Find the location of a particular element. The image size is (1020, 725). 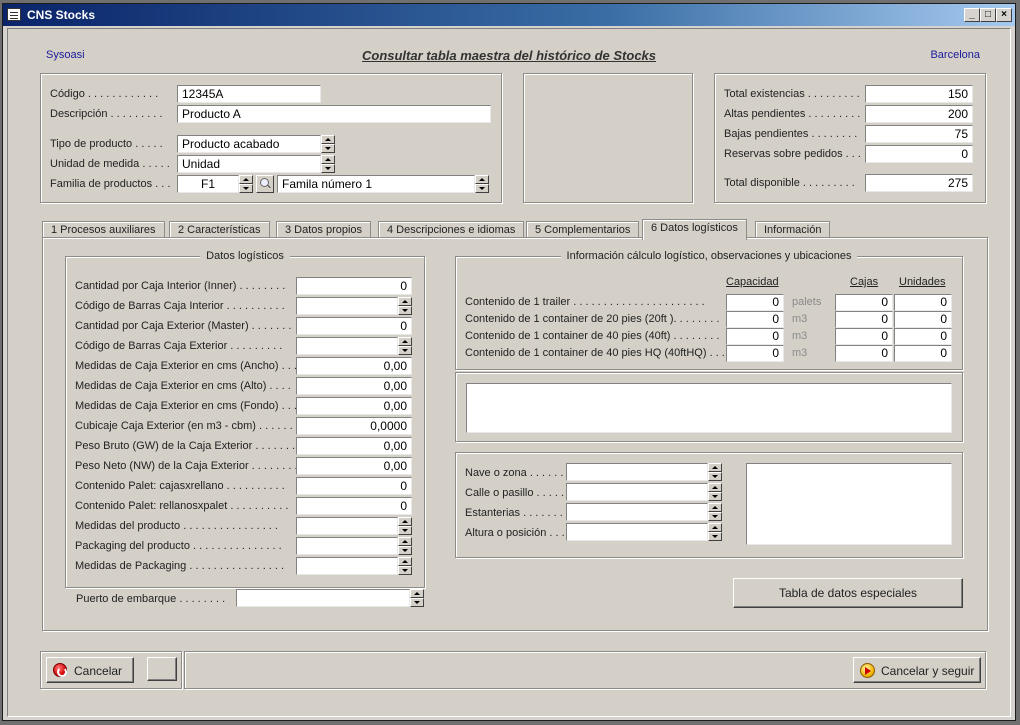

familia-code-spinner is located at coordinates (246, 184).